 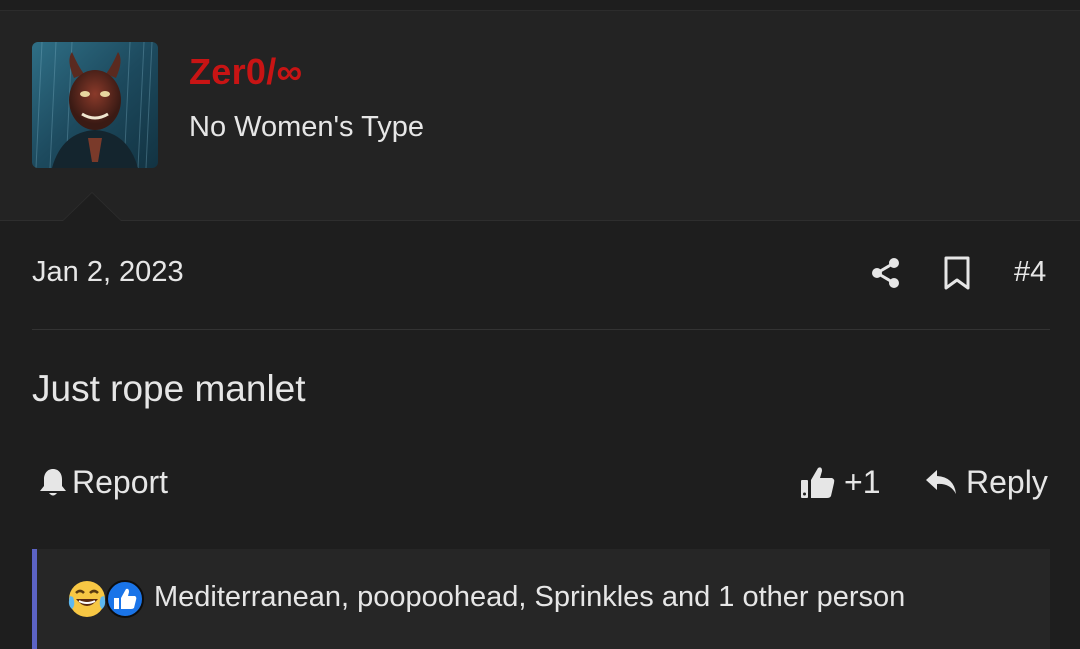 What do you see at coordinates (125, 599) in the screenshot?
I see `thumbs-up-reaction-icon` at bounding box center [125, 599].